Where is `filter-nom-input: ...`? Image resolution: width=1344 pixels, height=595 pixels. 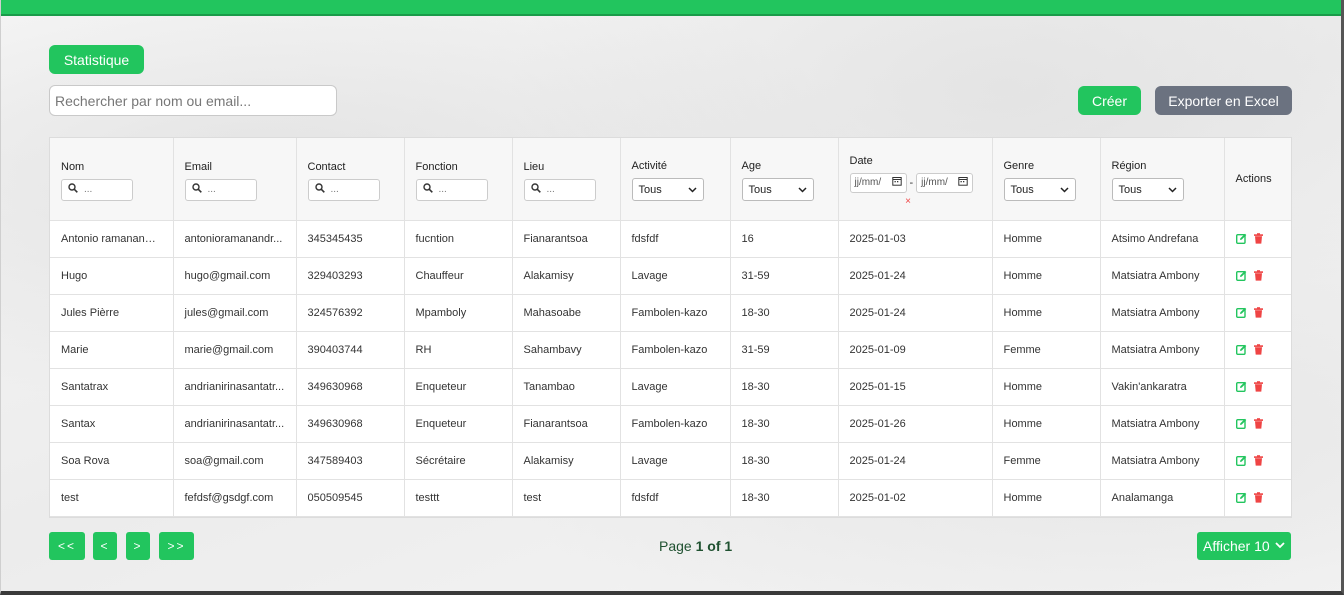
filter-nom-input: ... is located at coordinates (97, 189).